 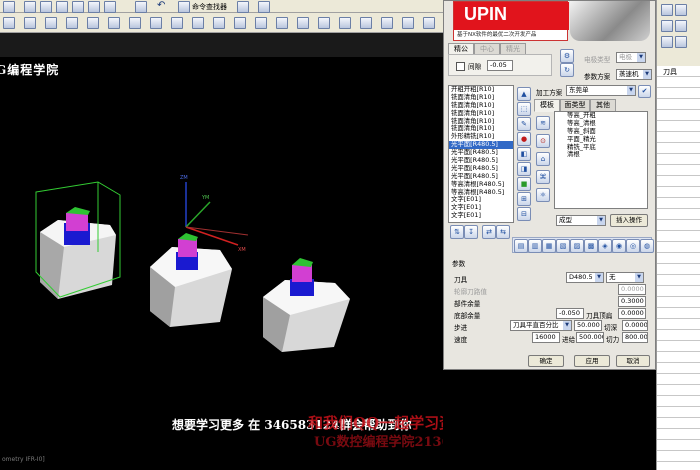 I want to click on feed-input: 500.000, so click(x=590, y=337).